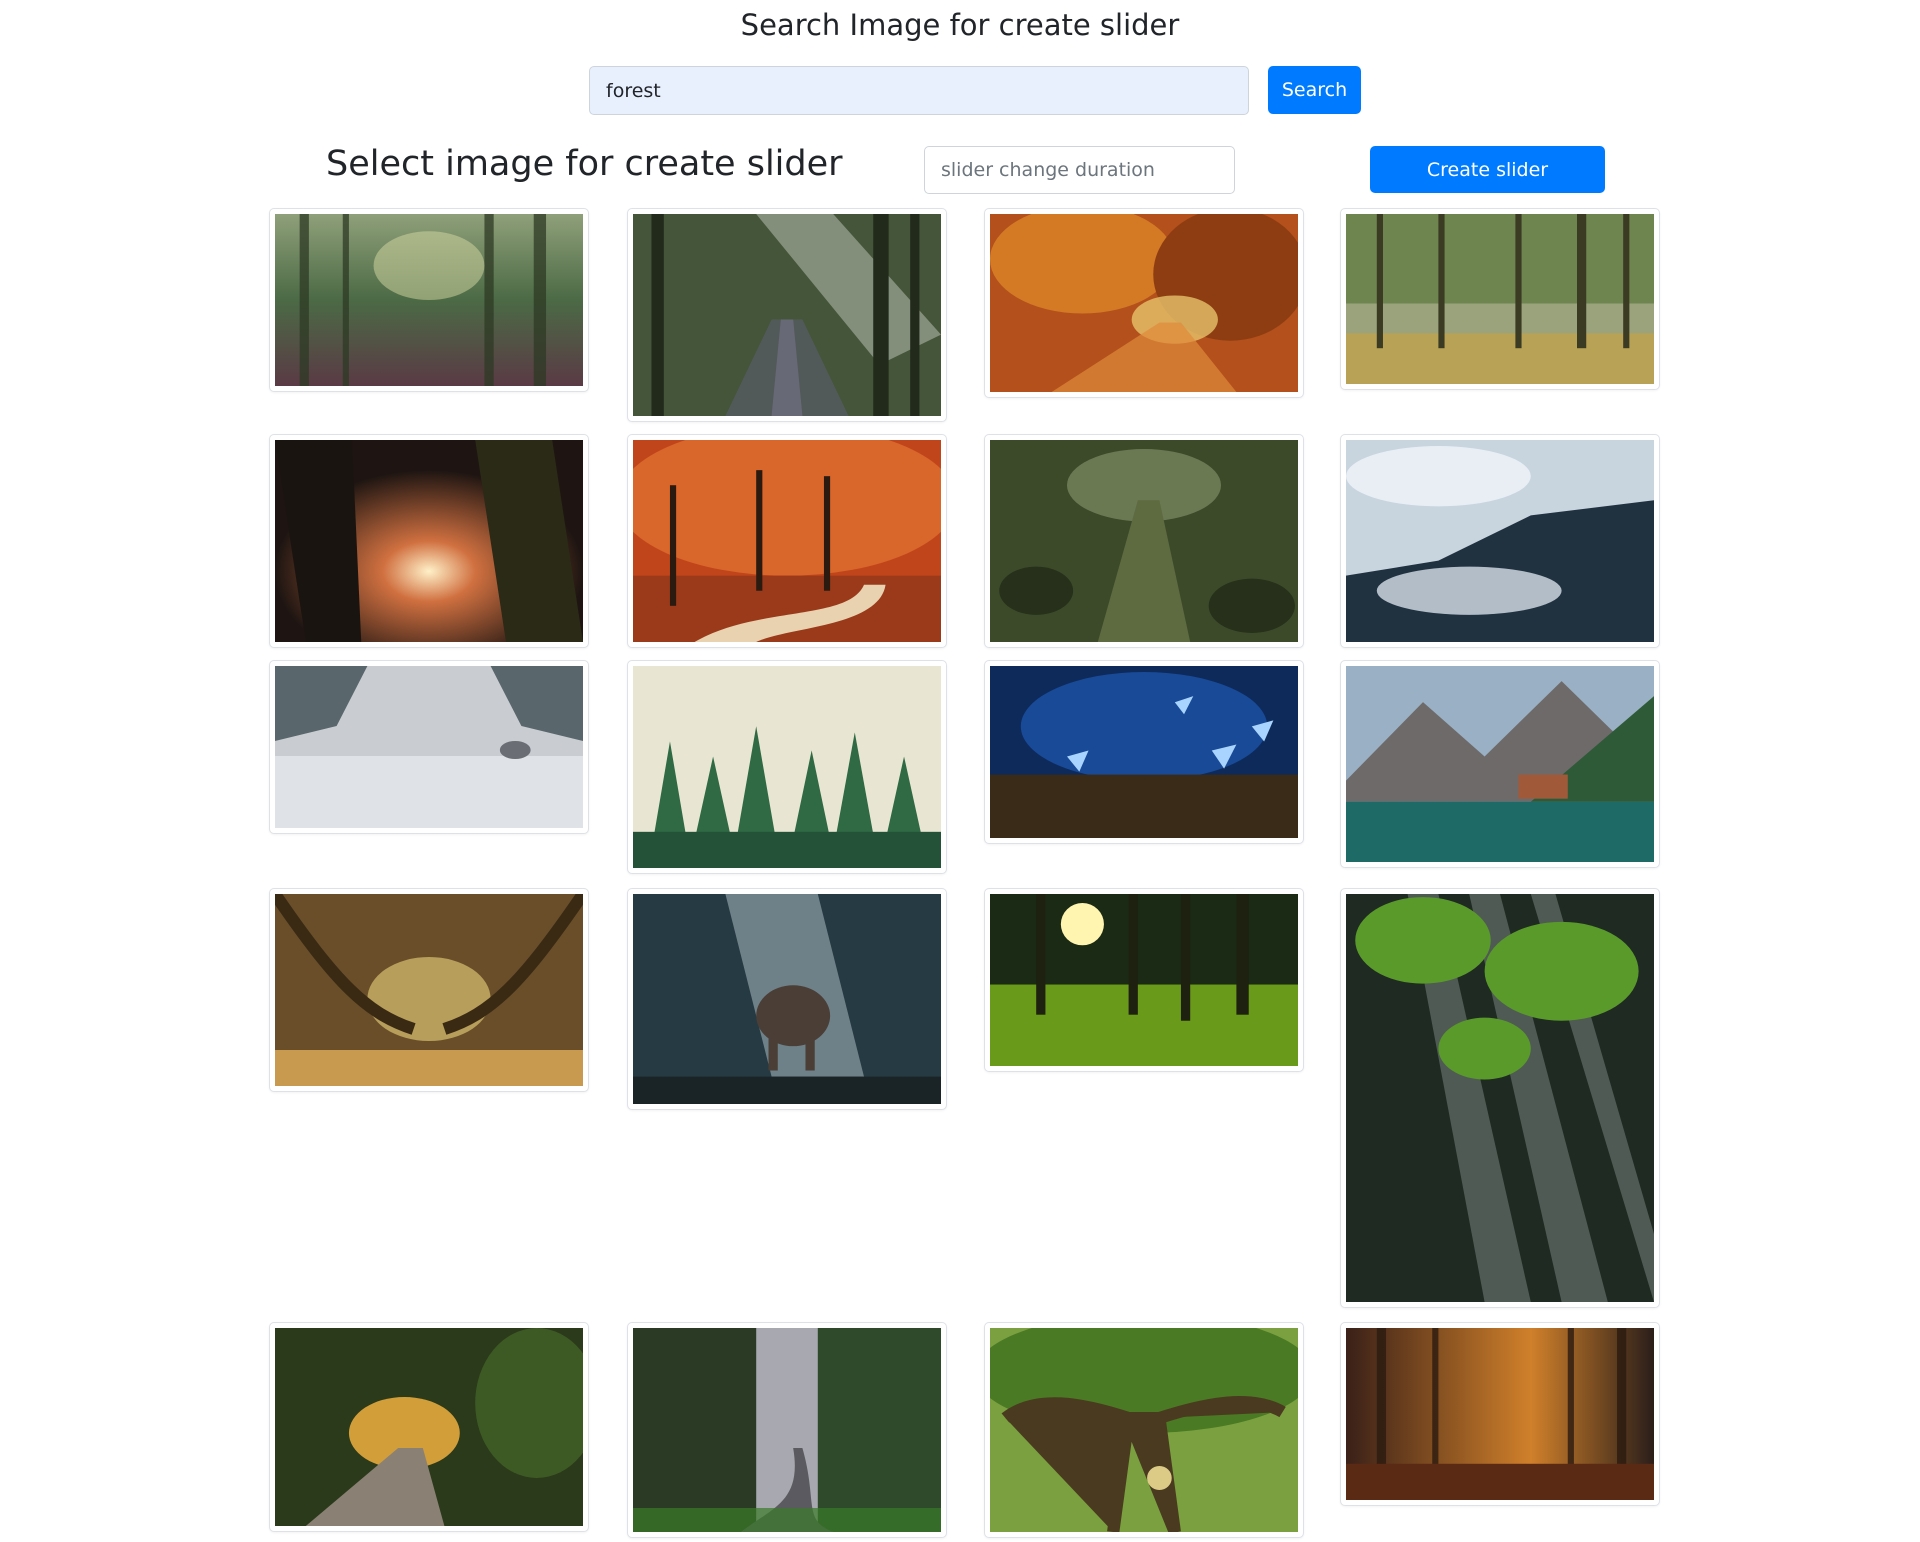 The image size is (1920, 1542). What do you see at coordinates (584, 164) in the screenshot?
I see `select-images-heading: Select image for create slider` at bounding box center [584, 164].